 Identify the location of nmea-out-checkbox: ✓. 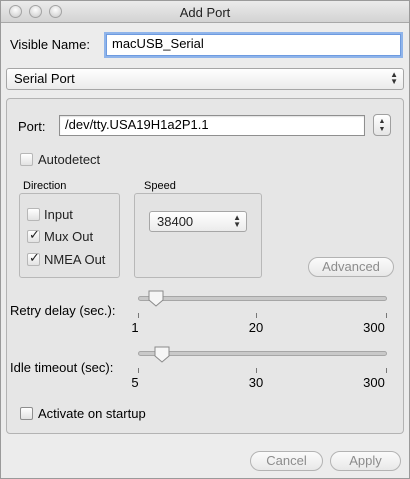
(33, 258).